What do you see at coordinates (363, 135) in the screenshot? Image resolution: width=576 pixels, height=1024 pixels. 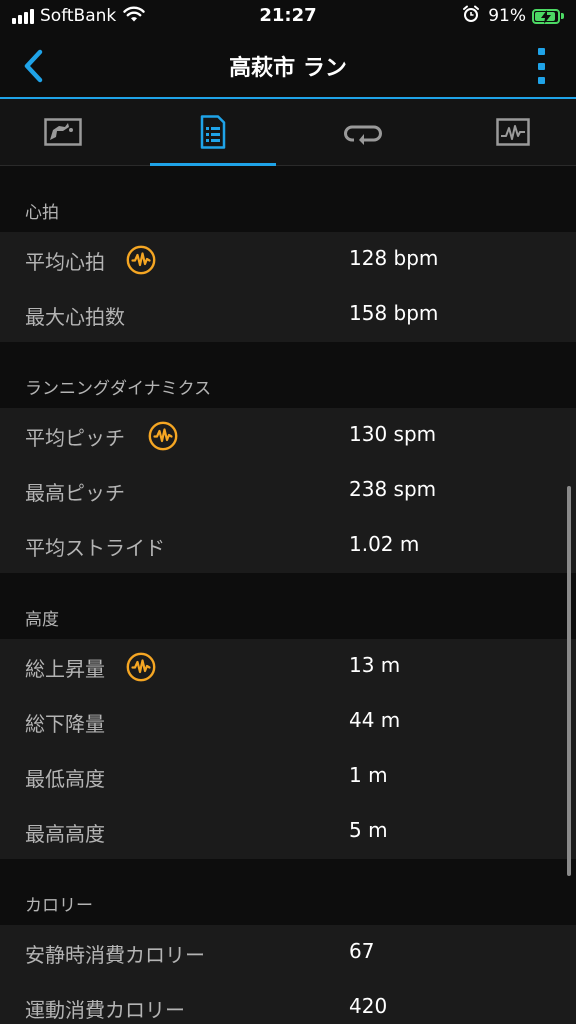 I see `laps-loop-icon` at bounding box center [363, 135].